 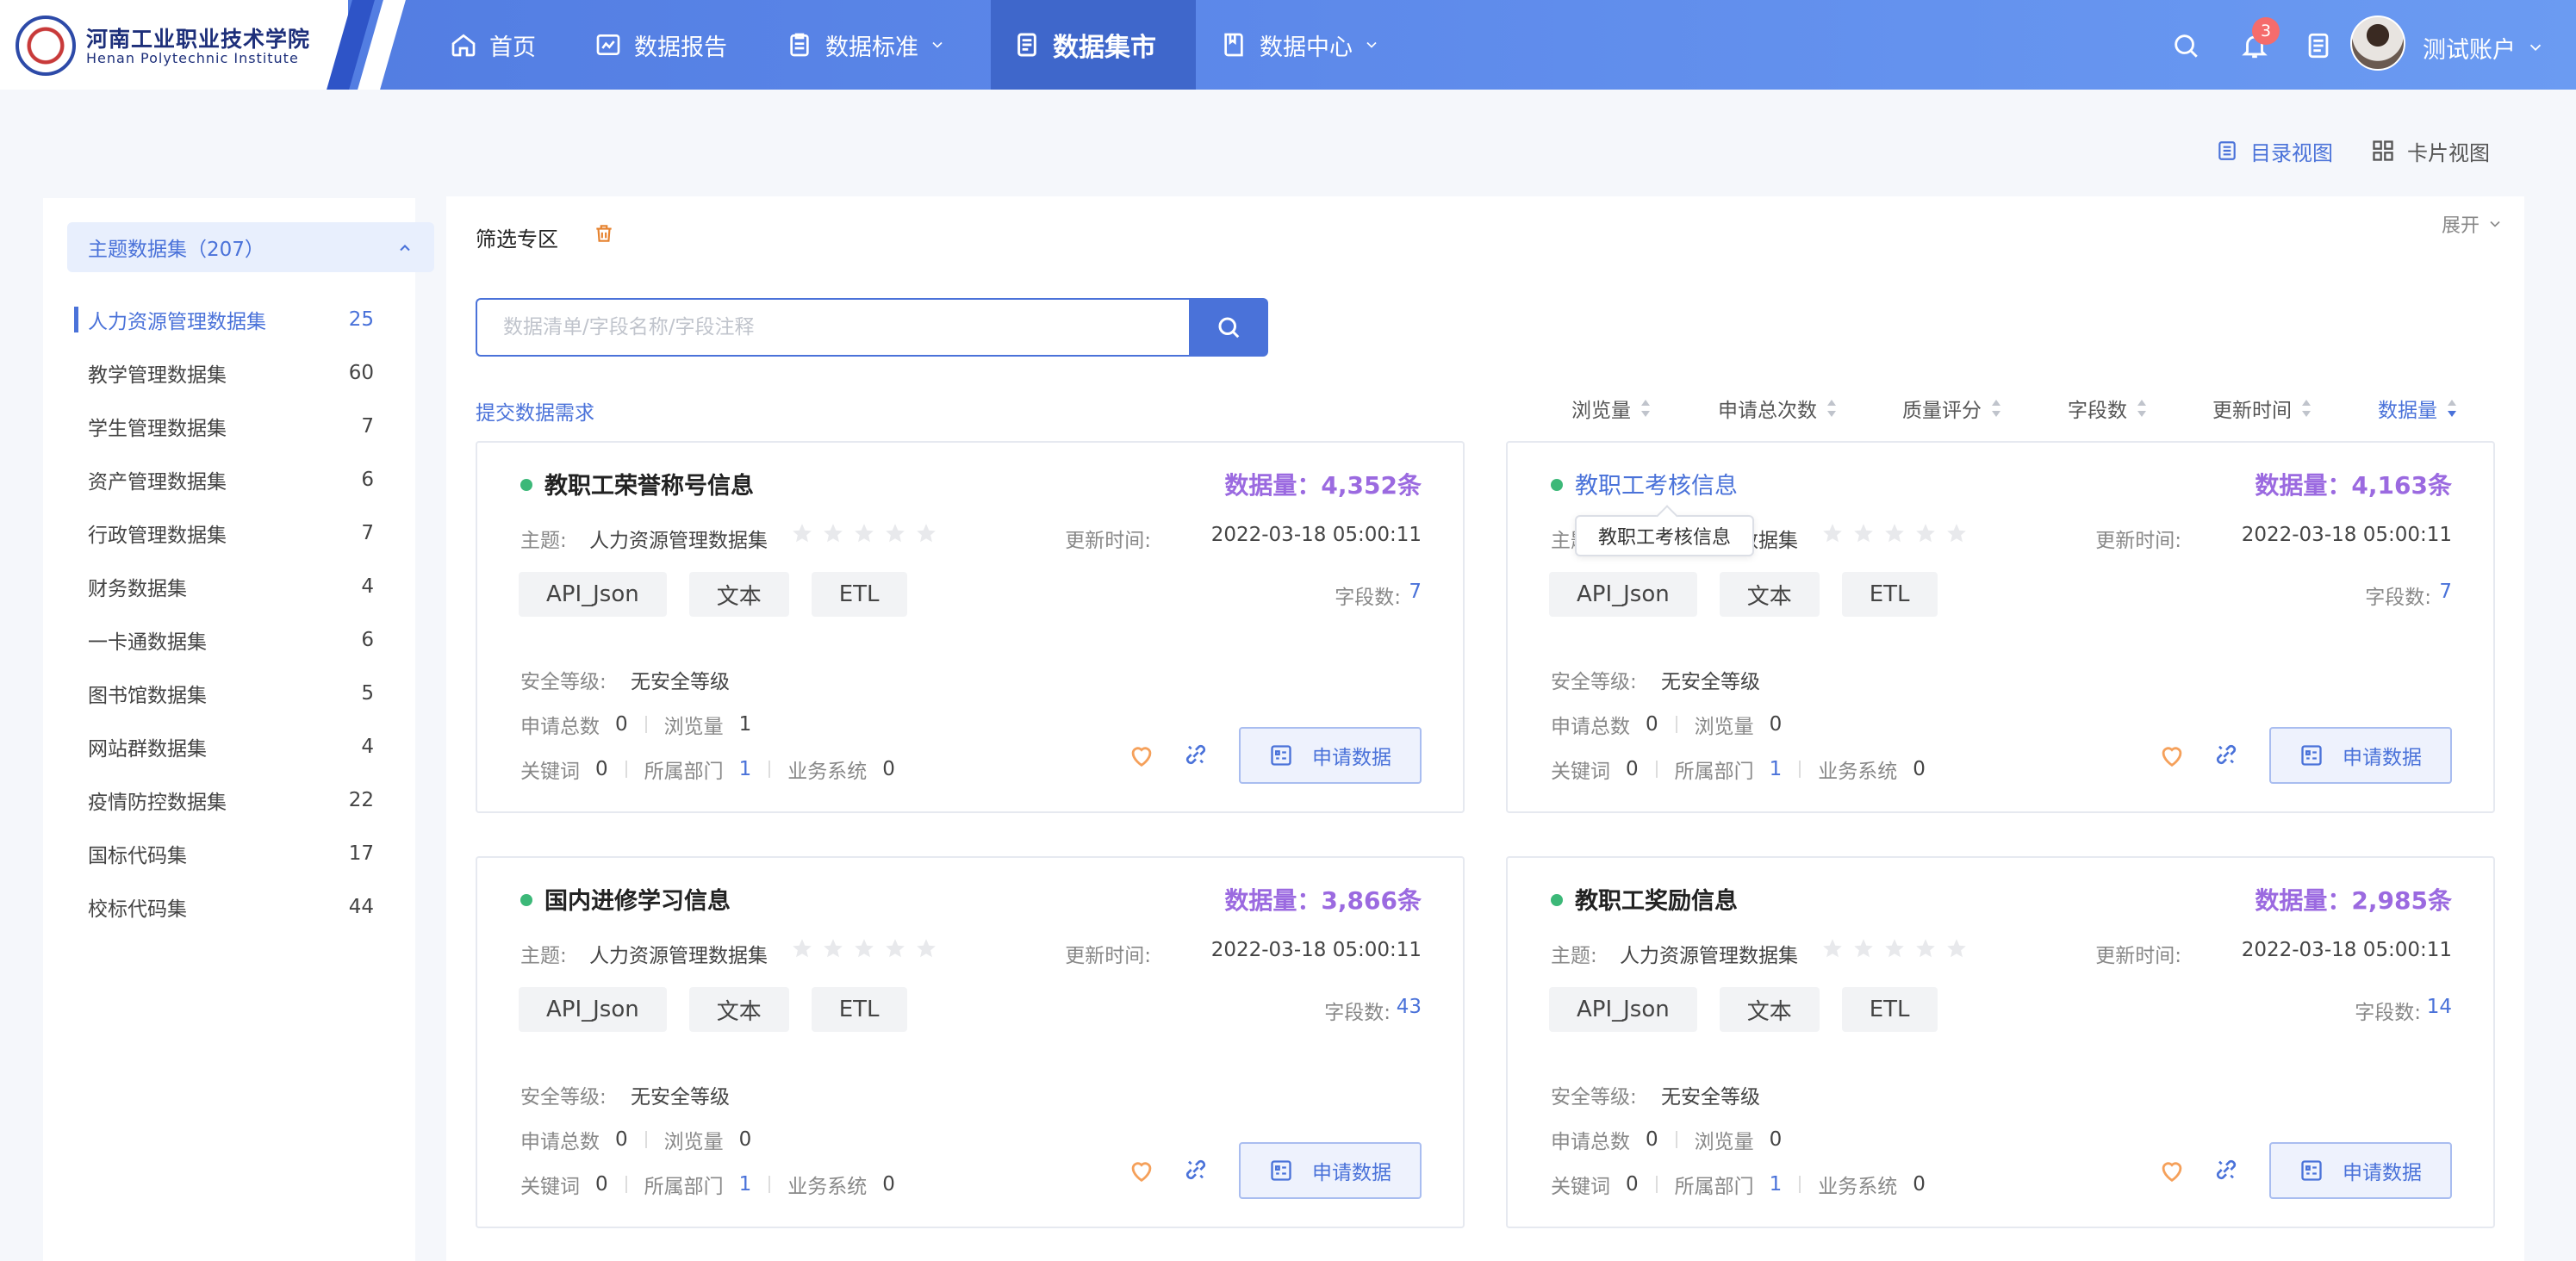 I want to click on field-count-value: 43, so click(x=1410, y=1007).